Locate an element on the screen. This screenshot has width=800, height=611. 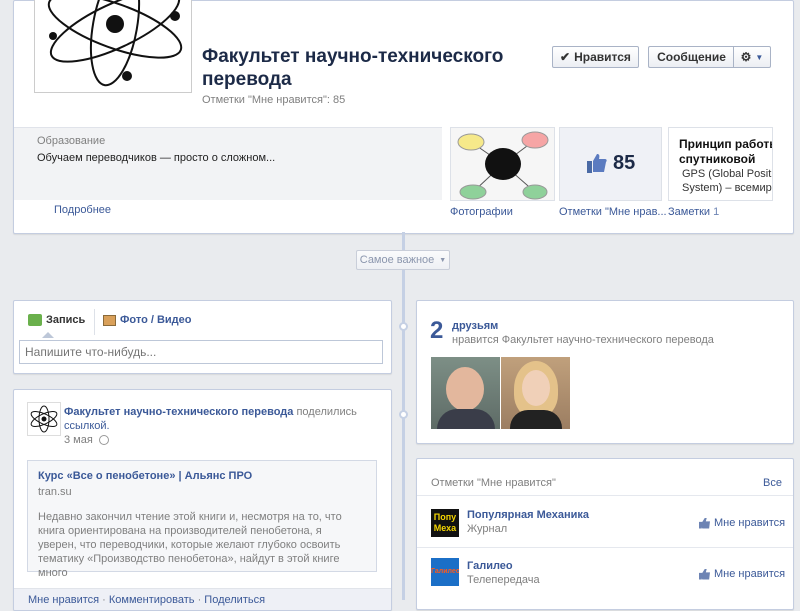
post-shared-text: поделились is located at coordinates (326, 412).